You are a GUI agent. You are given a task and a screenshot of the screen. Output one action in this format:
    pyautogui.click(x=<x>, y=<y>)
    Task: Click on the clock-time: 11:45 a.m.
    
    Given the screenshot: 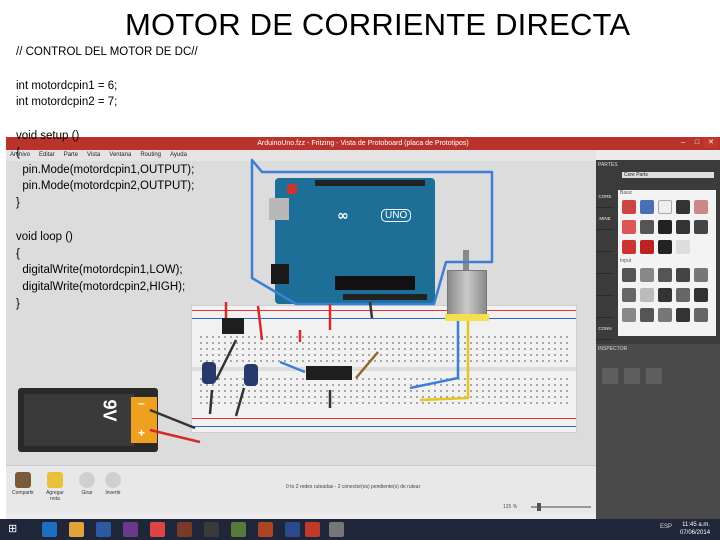 What is the action you would take?
    pyautogui.click(x=696, y=525)
    